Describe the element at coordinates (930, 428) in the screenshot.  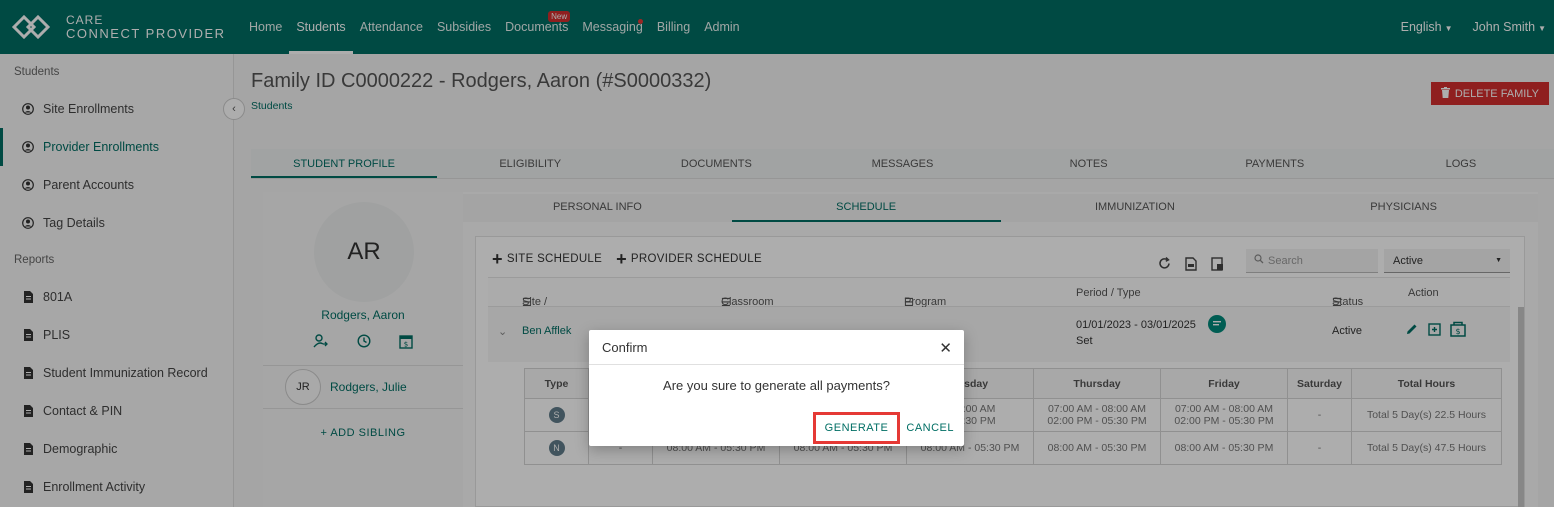
I see `cancel-button: CANCEL` at that location.